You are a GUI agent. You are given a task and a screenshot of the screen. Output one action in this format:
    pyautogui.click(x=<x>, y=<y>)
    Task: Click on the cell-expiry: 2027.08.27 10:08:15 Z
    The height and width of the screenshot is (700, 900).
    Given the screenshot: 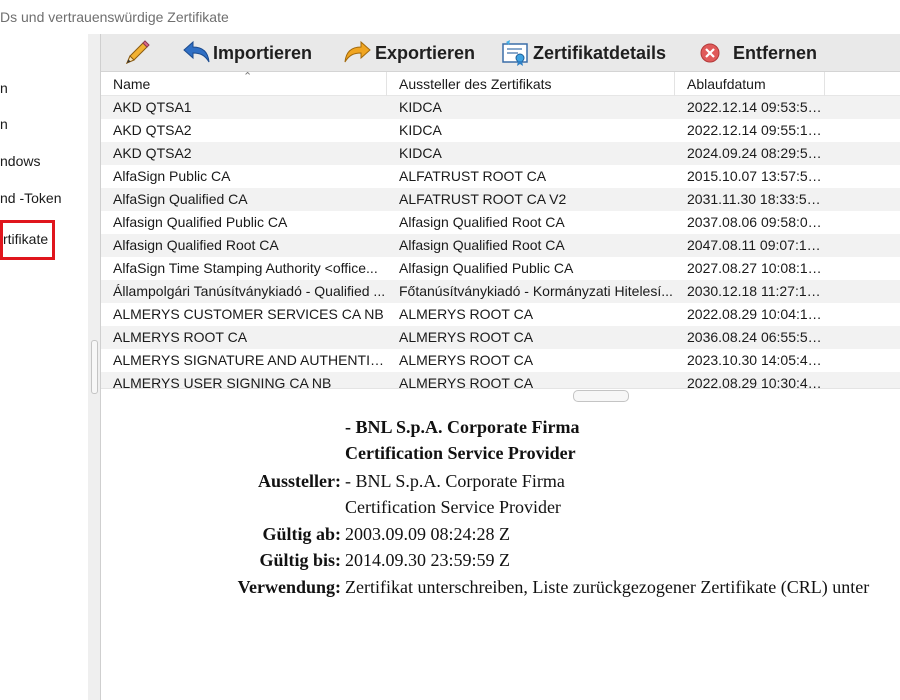 What is the action you would take?
    pyautogui.click(x=756, y=268)
    